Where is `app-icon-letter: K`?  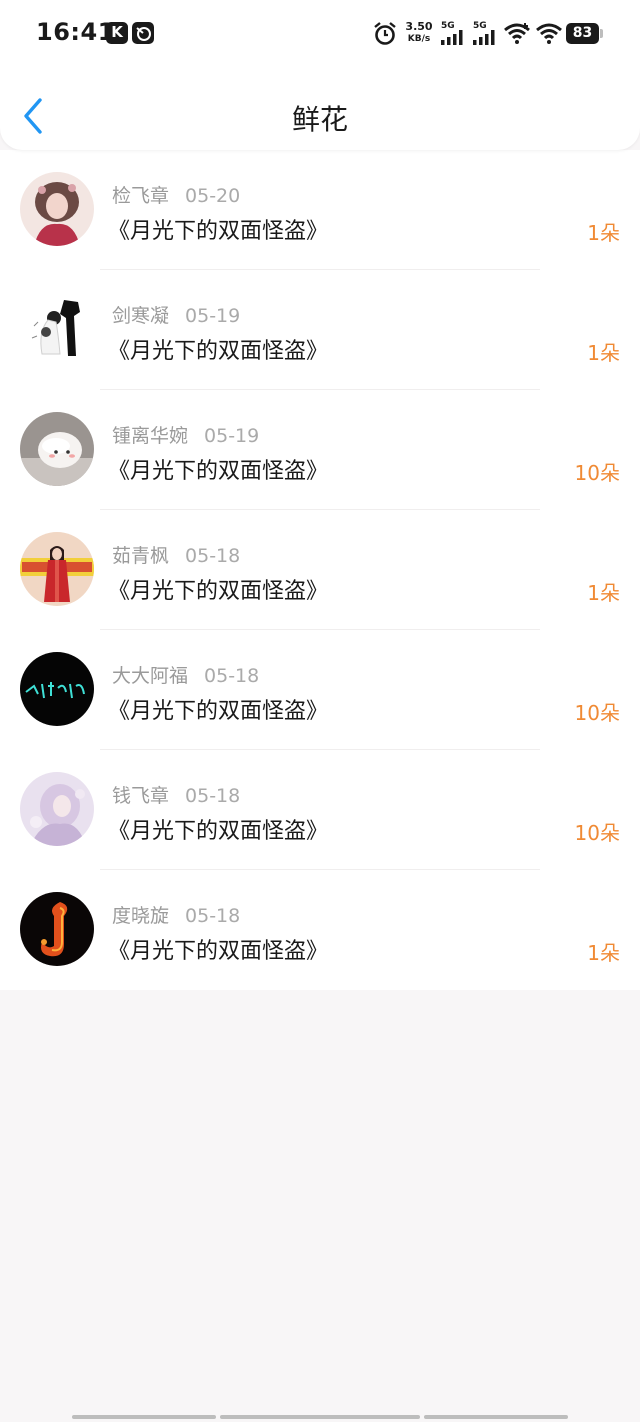 app-icon-letter: K is located at coordinates (117, 32).